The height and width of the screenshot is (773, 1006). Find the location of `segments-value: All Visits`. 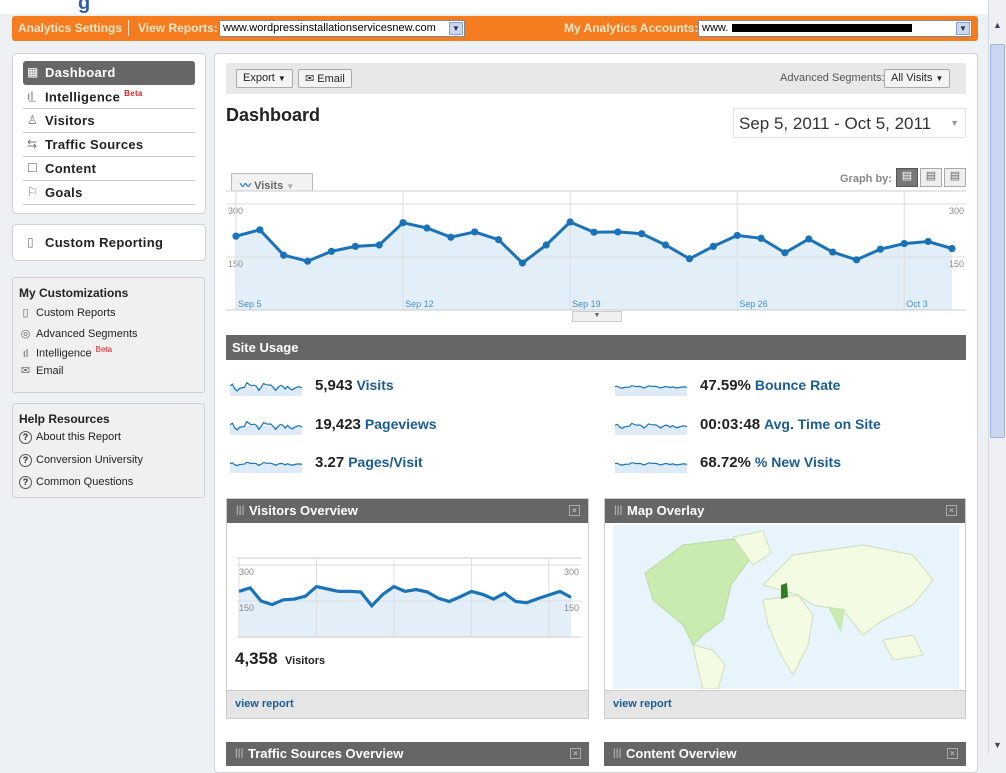

segments-value: All Visits is located at coordinates (912, 78).